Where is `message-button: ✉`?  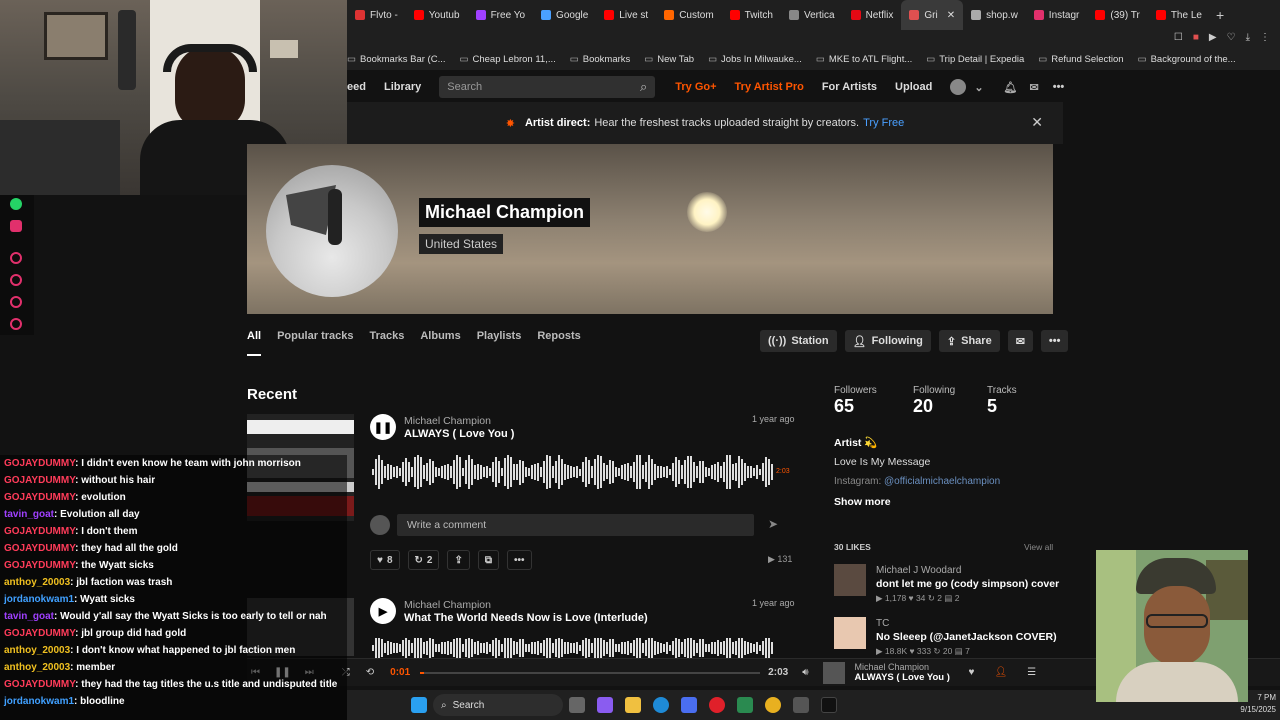 message-button: ✉ is located at coordinates (1020, 341).